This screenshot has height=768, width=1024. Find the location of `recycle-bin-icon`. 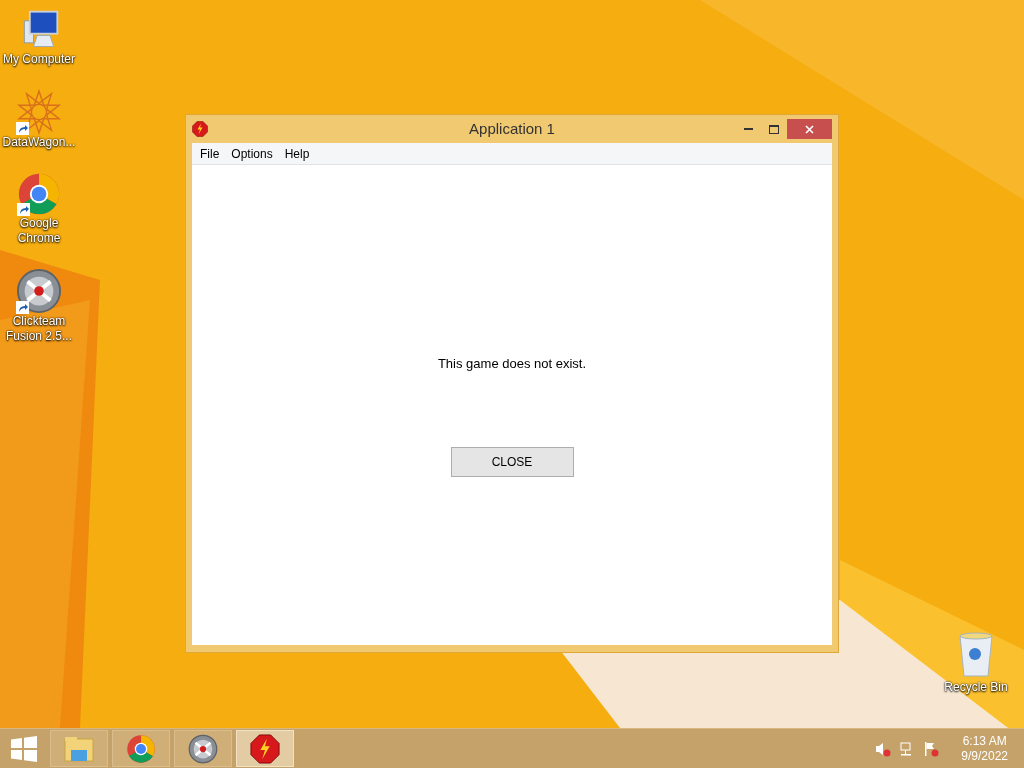

recycle-bin-icon is located at coordinates (976, 655).